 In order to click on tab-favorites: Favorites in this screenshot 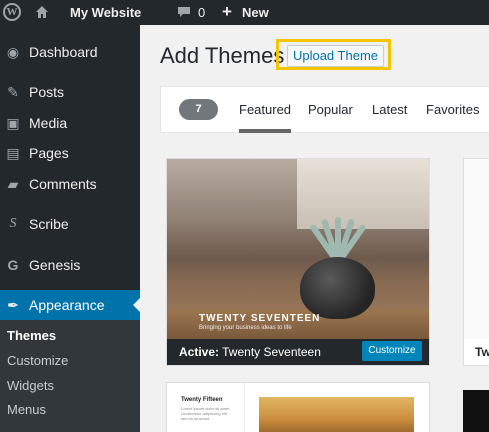, I will do `click(452, 109)`.